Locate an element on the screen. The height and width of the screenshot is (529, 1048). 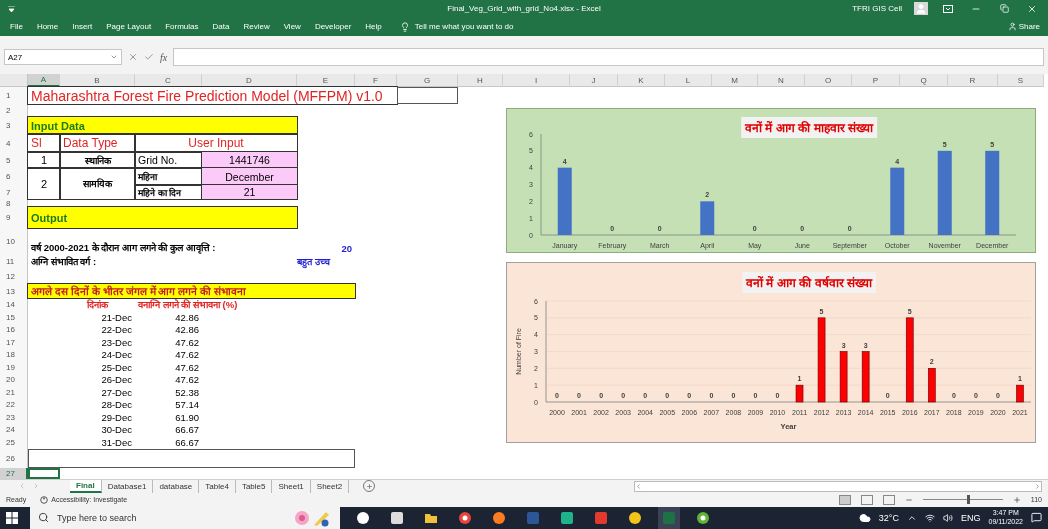
ribbon-tab: Page Layout is located at coordinates (129, 26).